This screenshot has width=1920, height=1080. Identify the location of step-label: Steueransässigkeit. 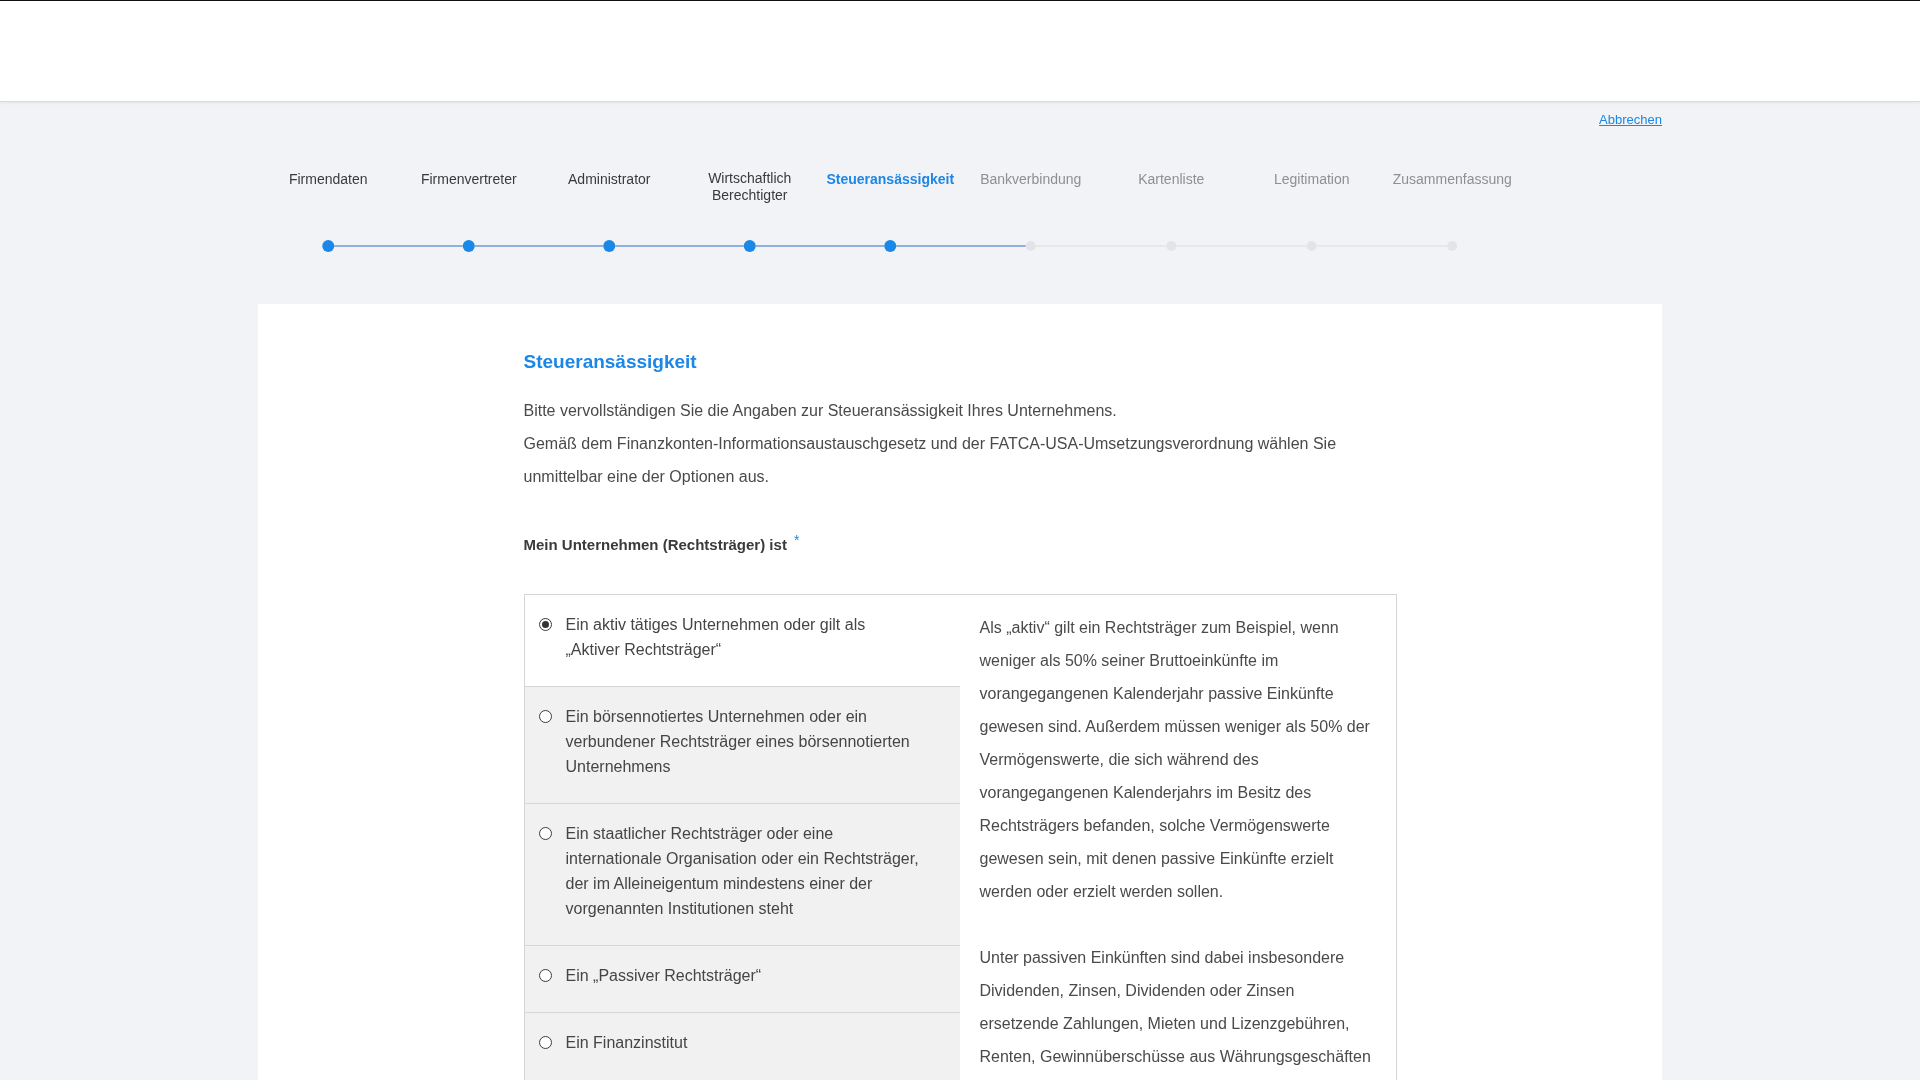
(890, 179).